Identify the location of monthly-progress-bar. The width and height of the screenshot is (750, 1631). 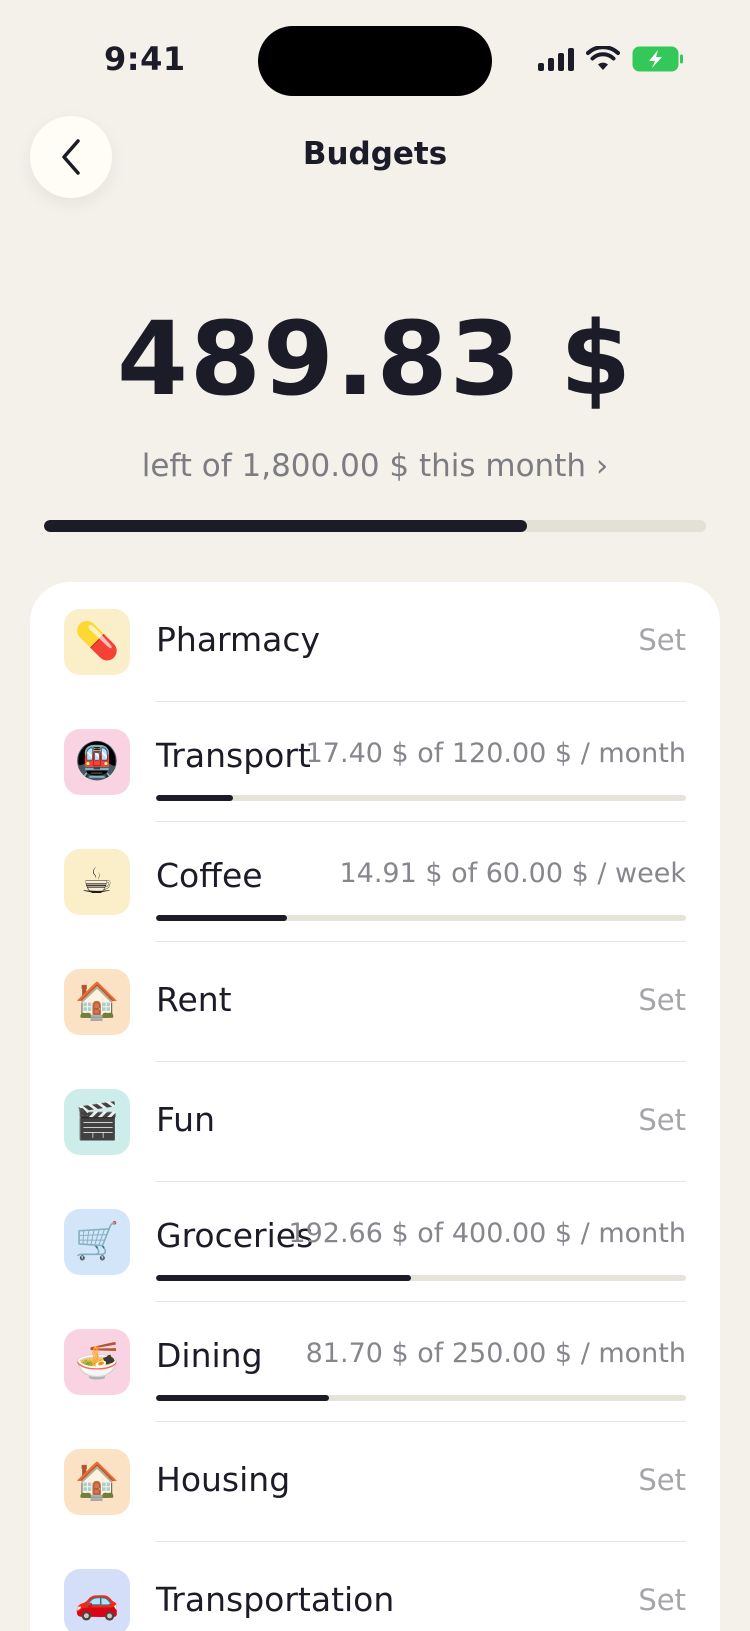
(375, 526).